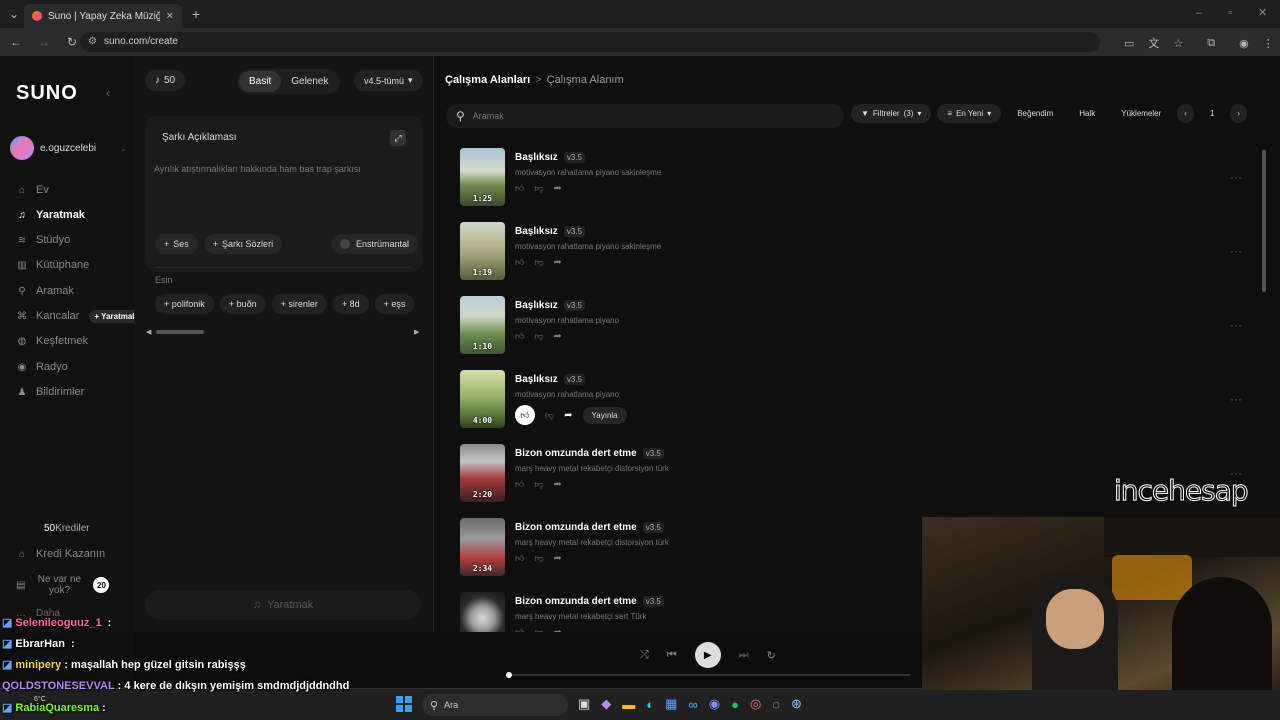 Image resolution: width=1280 pixels, height=720 pixels. I want to click on mode-simple-button: Basit, so click(260, 81).